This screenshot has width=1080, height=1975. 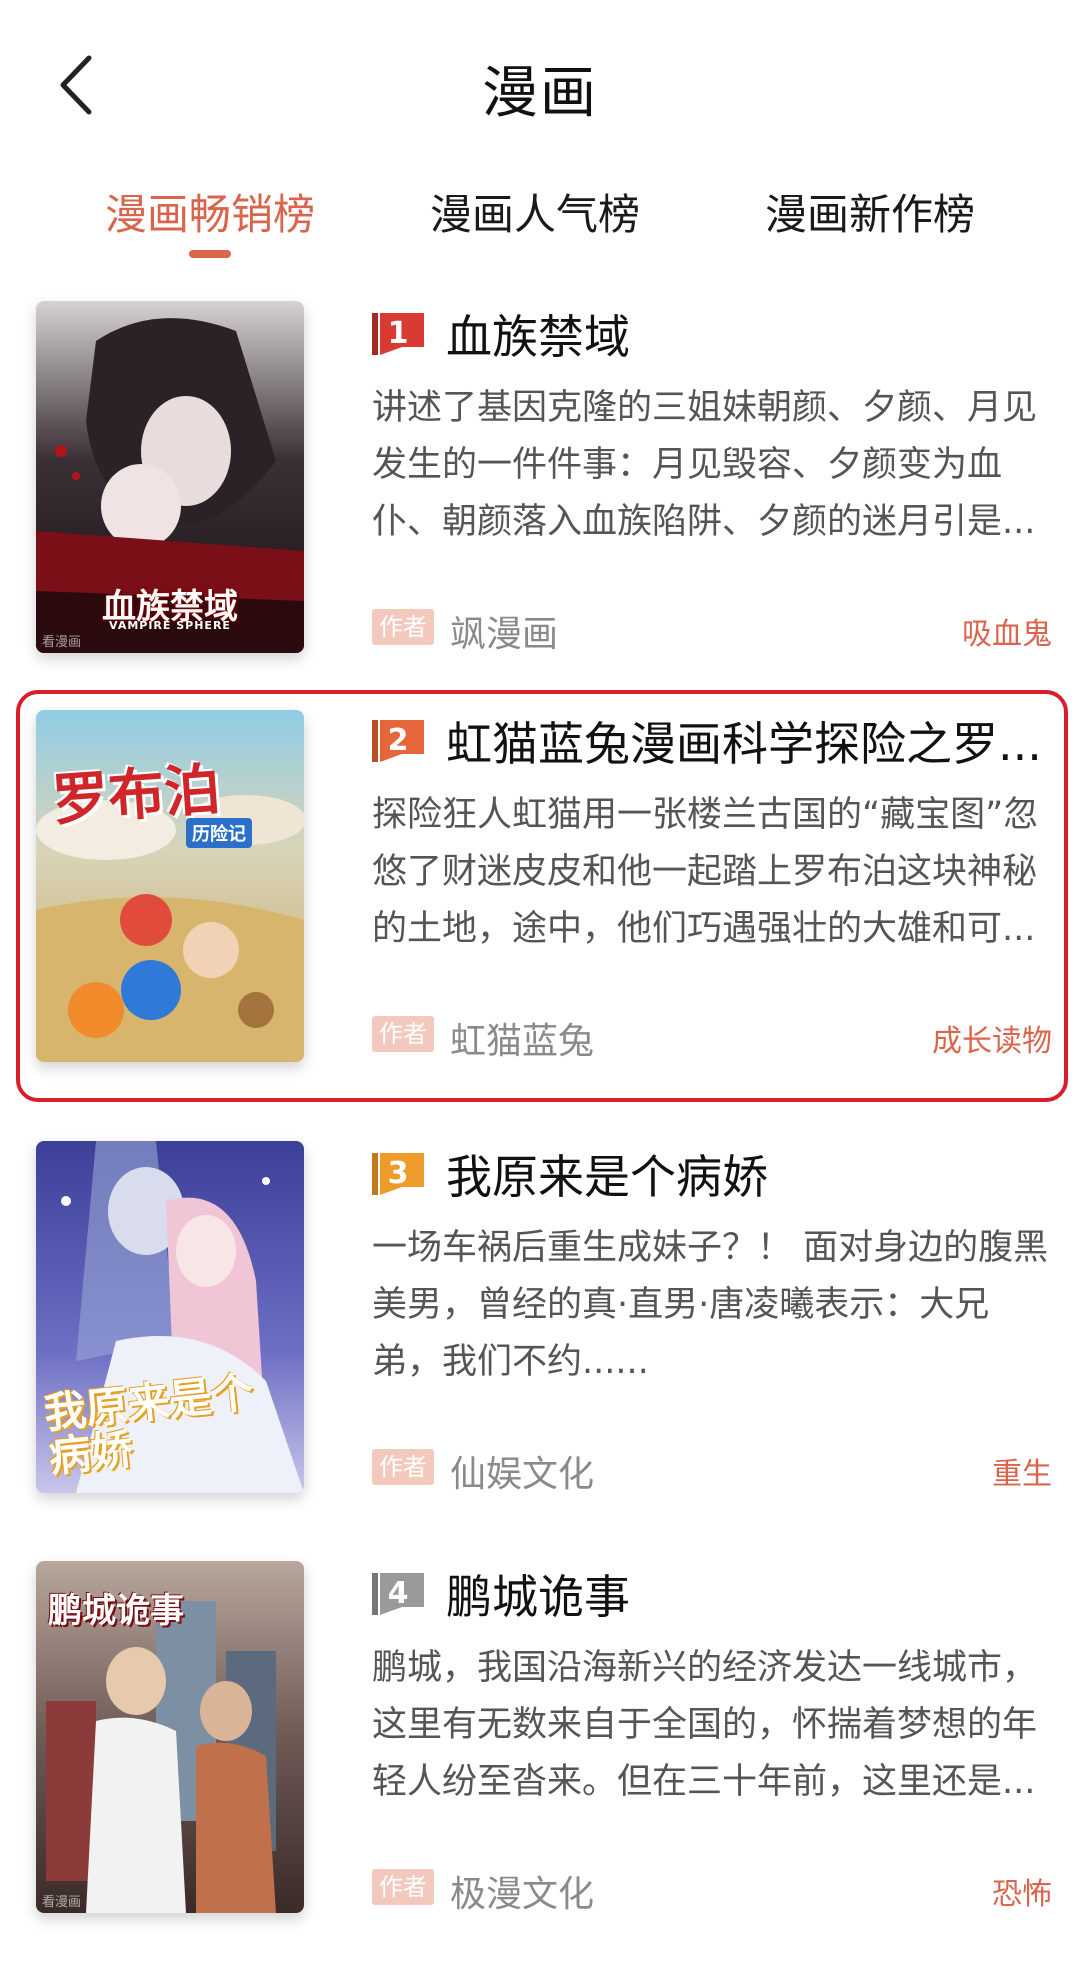 What do you see at coordinates (522, 1894) in the screenshot?
I see `author-name: 极漫文化` at bounding box center [522, 1894].